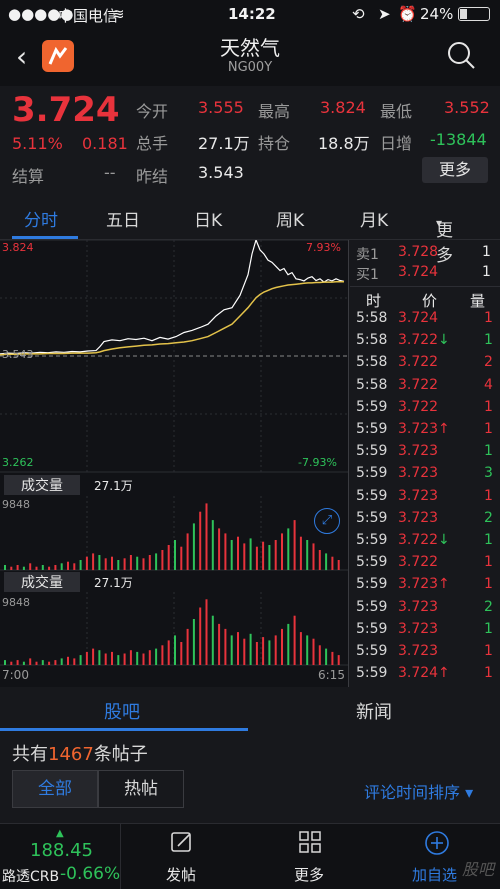 Image resolution: width=500 pixels, height=889 pixels. What do you see at coordinates (42, 485) in the screenshot?
I see `volume-indicator-button: 成交量` at bounding box center [42, 485].